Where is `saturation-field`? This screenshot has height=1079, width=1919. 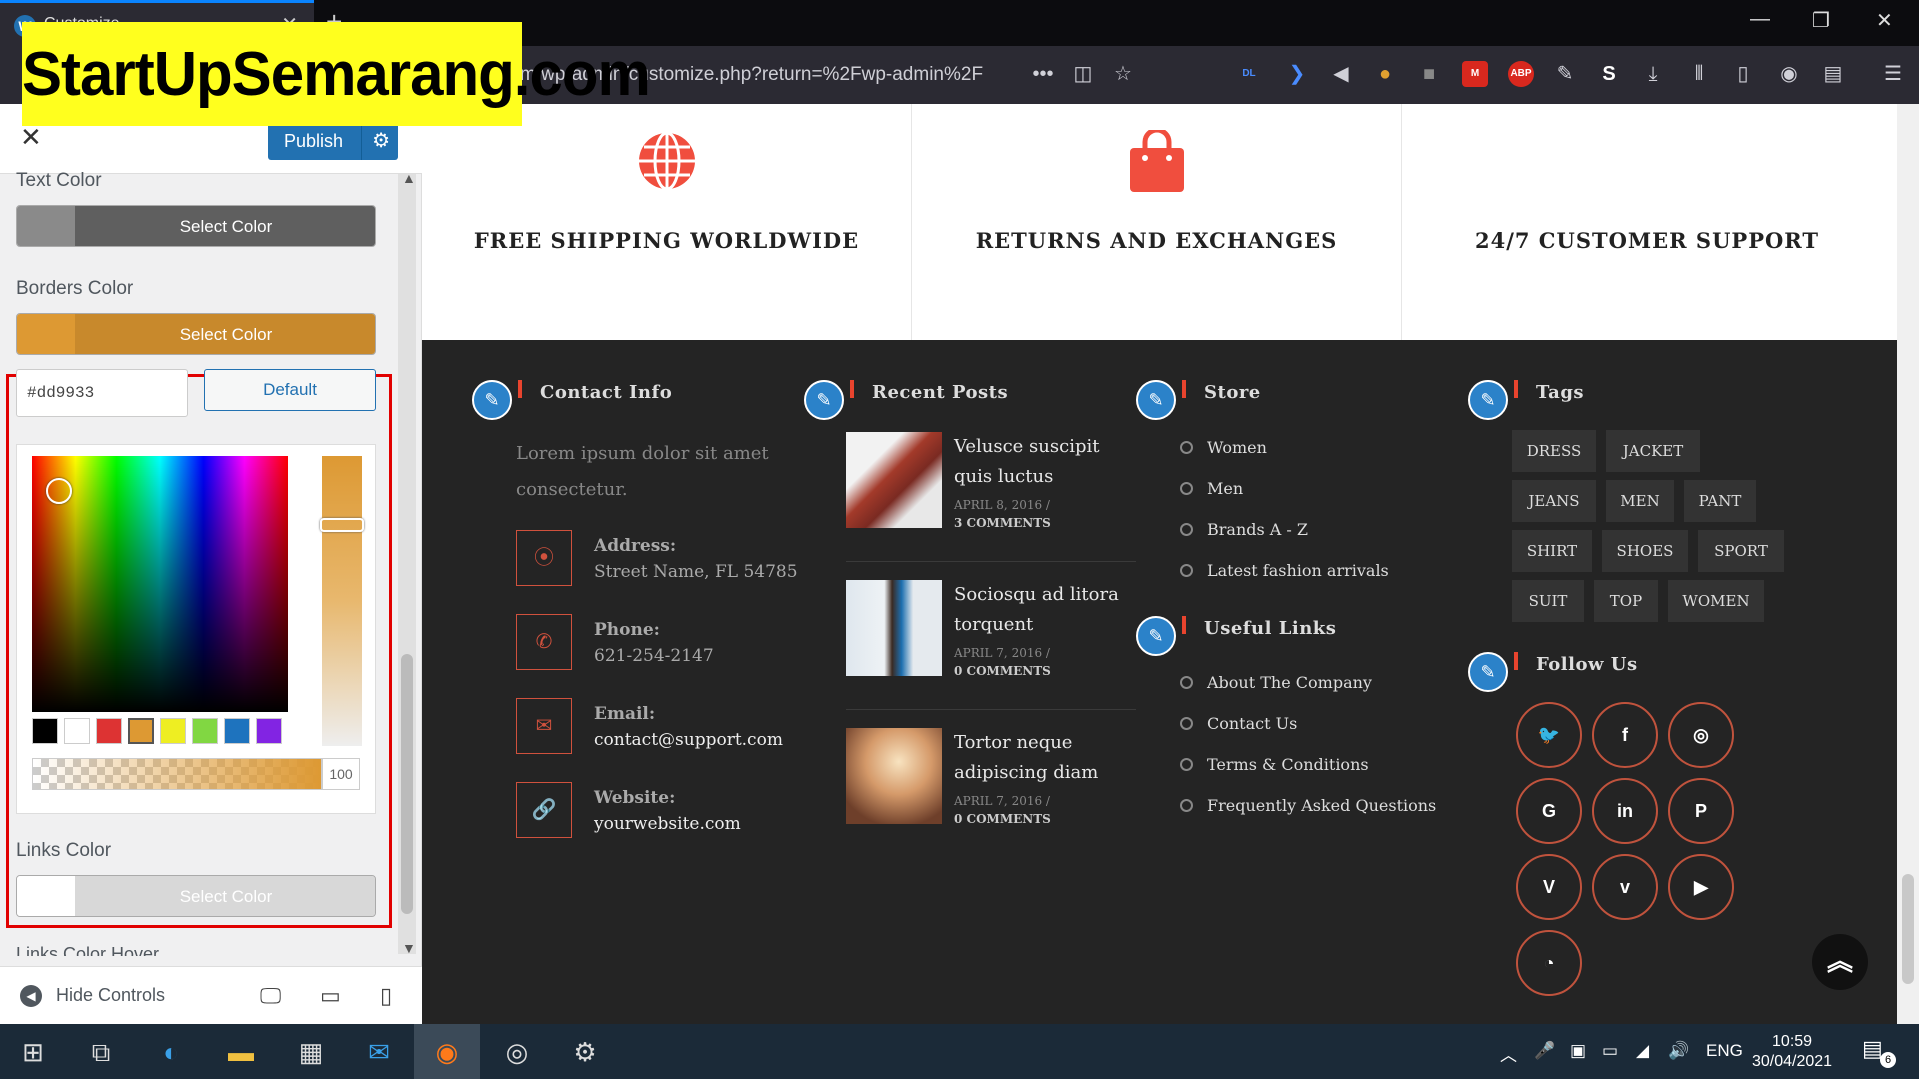 saturation-field is located at coordinates (160, 584).